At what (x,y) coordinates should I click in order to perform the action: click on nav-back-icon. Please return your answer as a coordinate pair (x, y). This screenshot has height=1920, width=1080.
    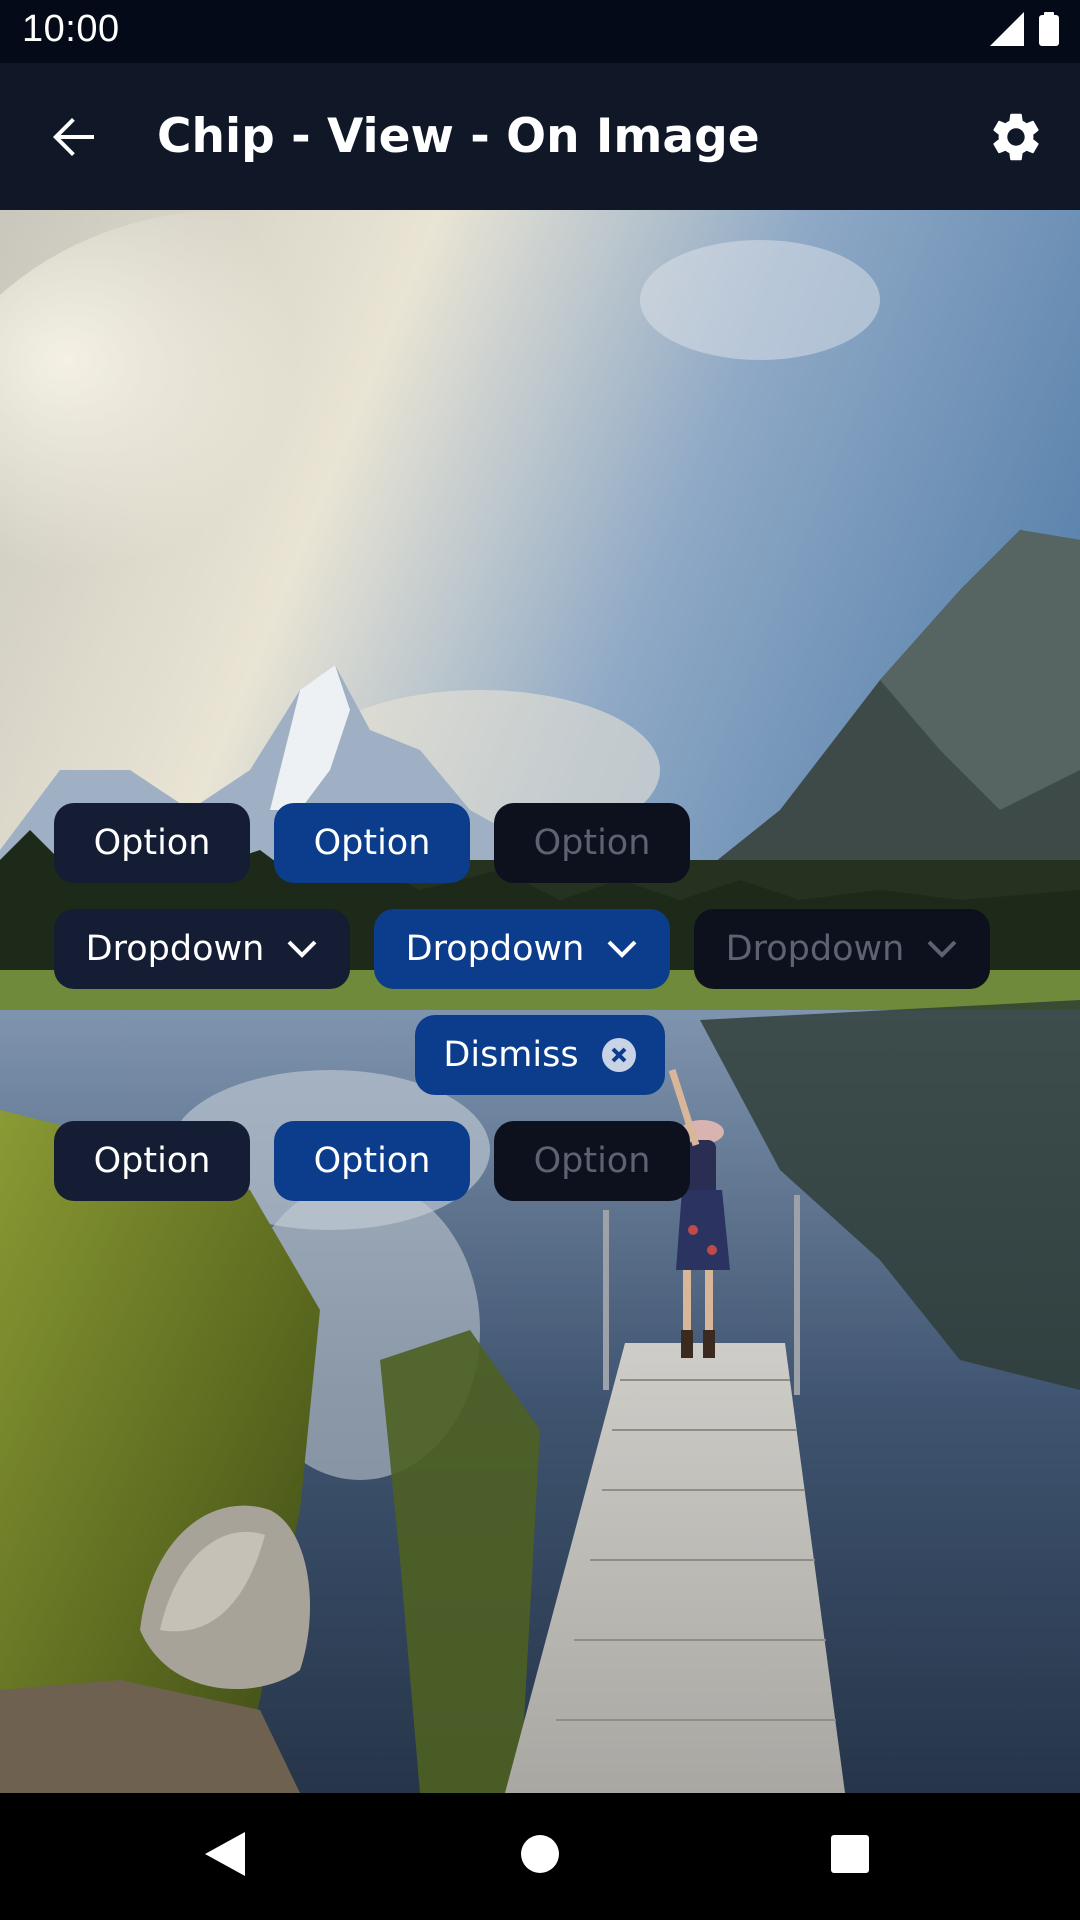
    Looking at the image, I should click on (225, 1856).